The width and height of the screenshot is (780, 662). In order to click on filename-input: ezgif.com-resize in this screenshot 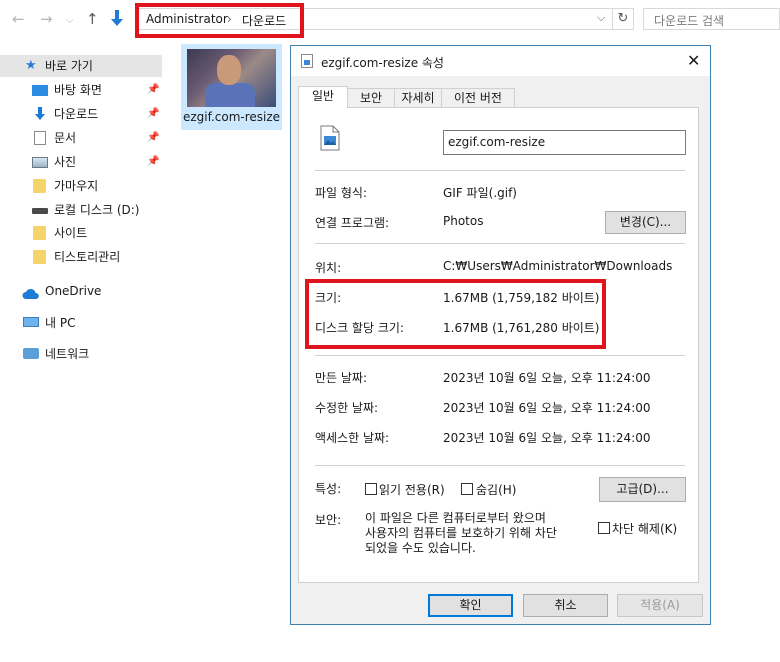, I will do `click(564, 142)`.